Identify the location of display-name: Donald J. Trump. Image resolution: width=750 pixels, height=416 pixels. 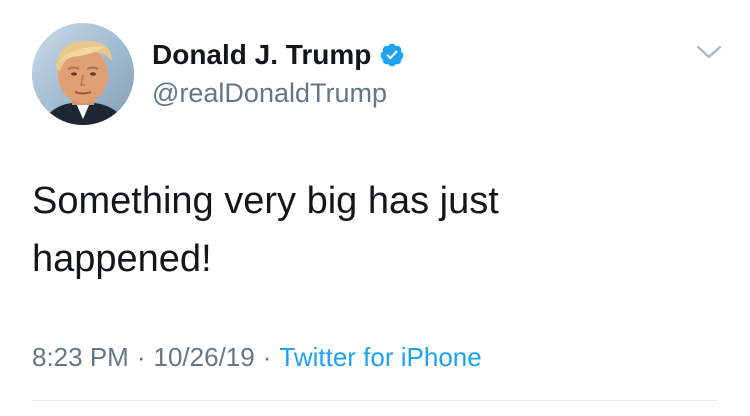
(261, 55).